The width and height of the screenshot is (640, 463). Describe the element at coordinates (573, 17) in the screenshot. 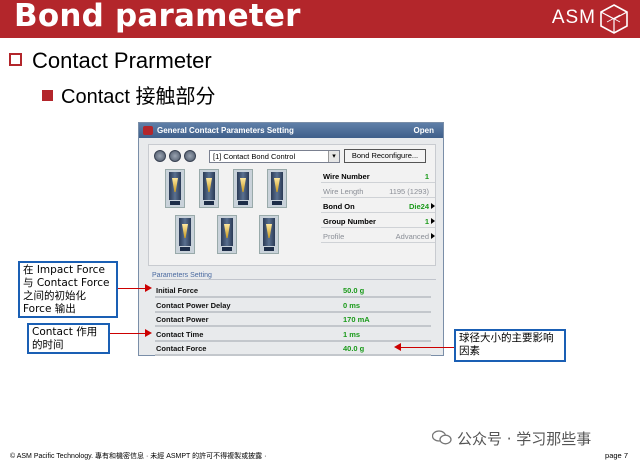

I see `brand-name: ASM` at that location.